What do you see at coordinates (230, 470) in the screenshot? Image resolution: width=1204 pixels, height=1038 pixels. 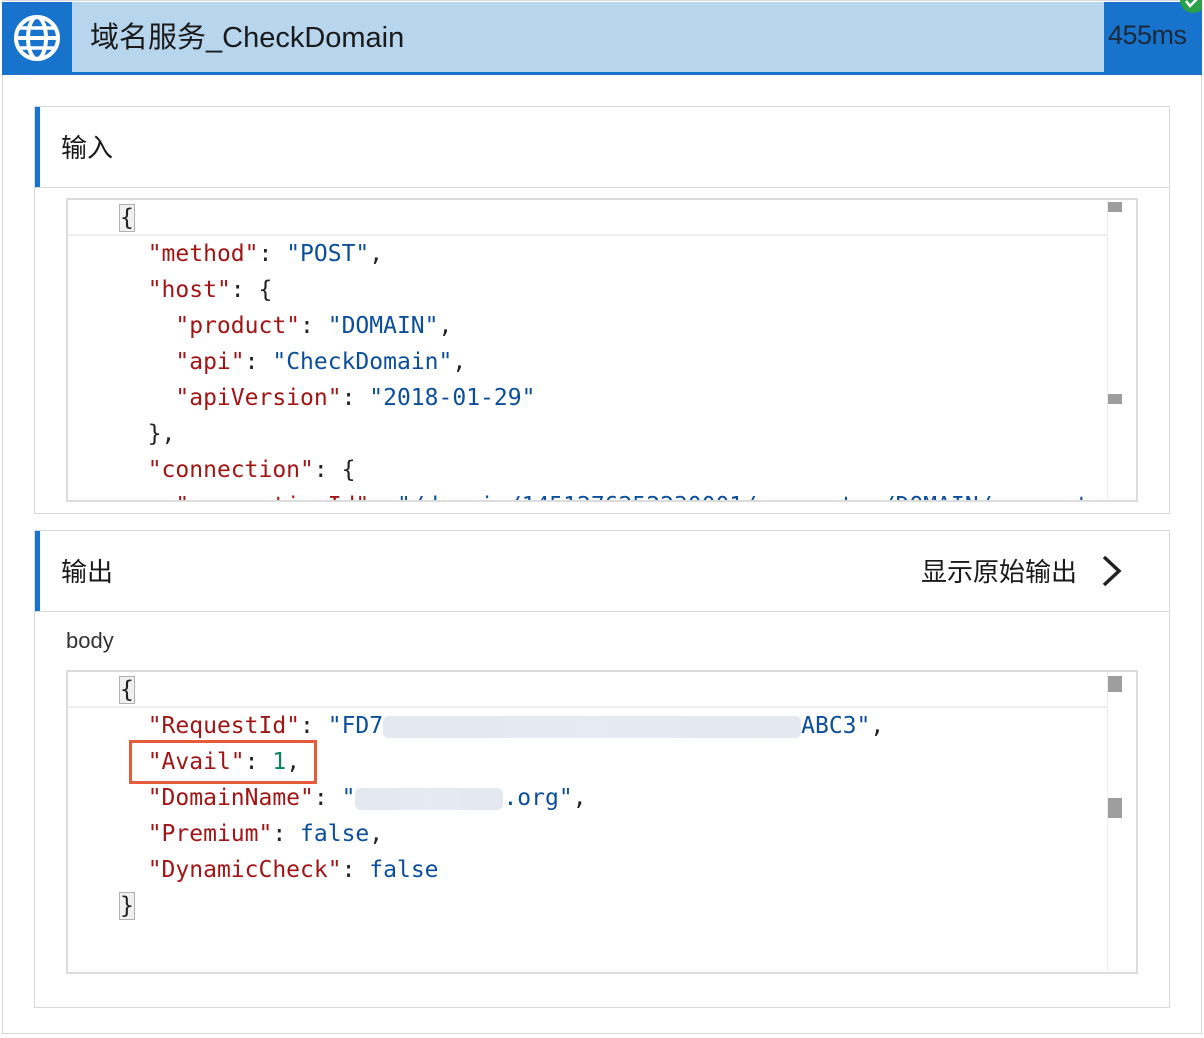 I see `json-key: "connection"` at bounding box center [230, 470].